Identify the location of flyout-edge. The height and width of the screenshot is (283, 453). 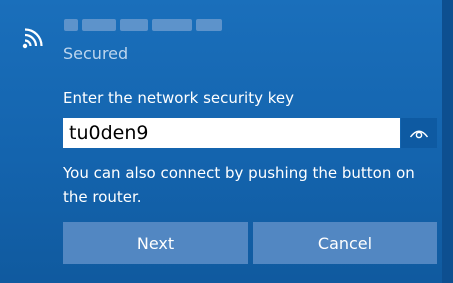
(447, 141).